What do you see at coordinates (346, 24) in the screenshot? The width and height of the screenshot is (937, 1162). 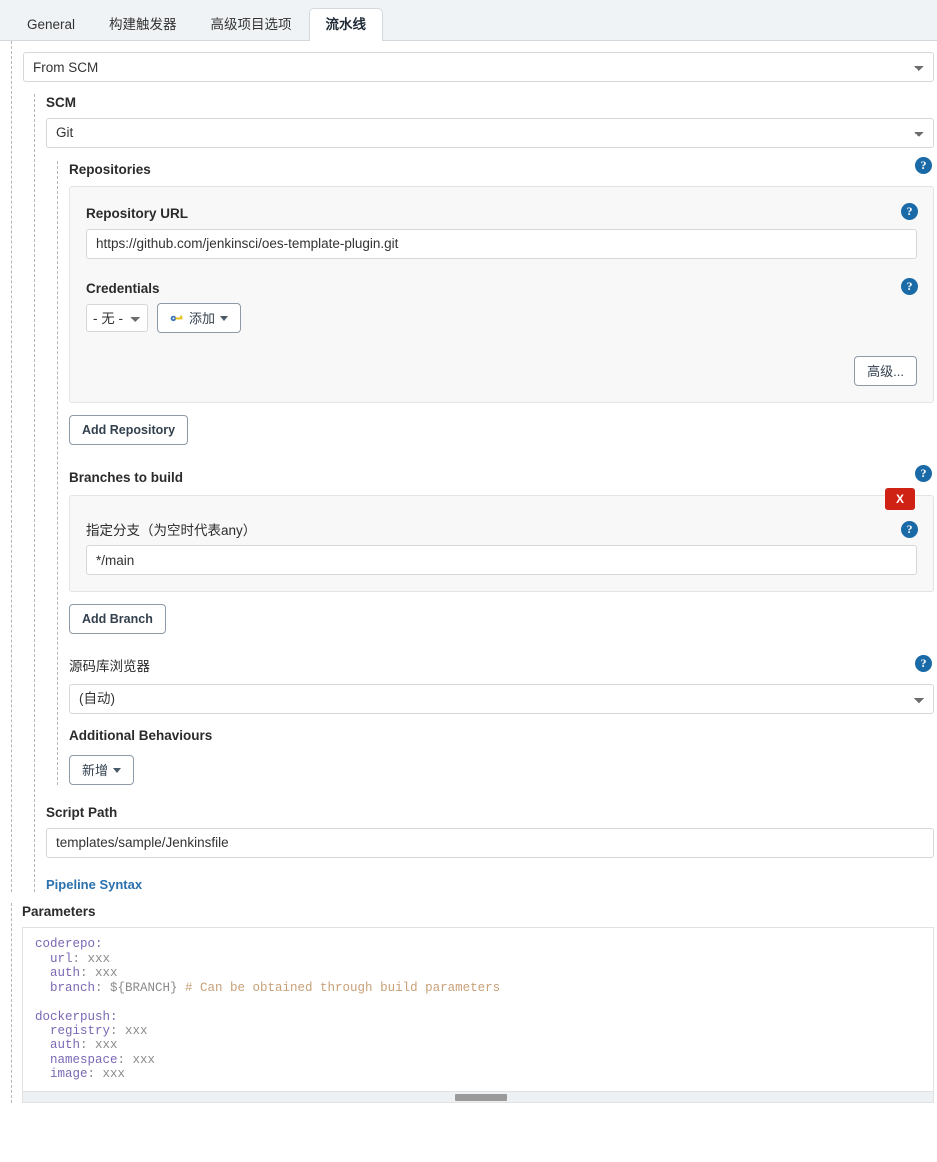 I see `tab-pipeline: 流水线` at bounding box center [346, 24].